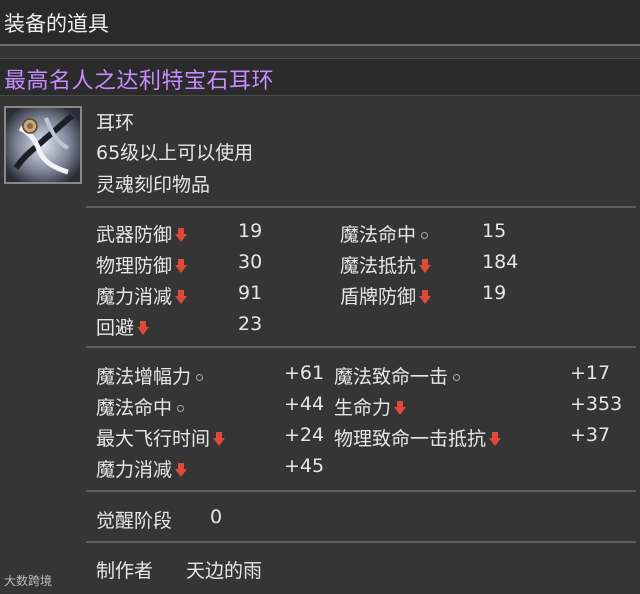 This screenshot has height=594, width=640. Describe the element at coordinates (134, 266) in the screenshot. I see `stat-label: 物理防御` at that location.